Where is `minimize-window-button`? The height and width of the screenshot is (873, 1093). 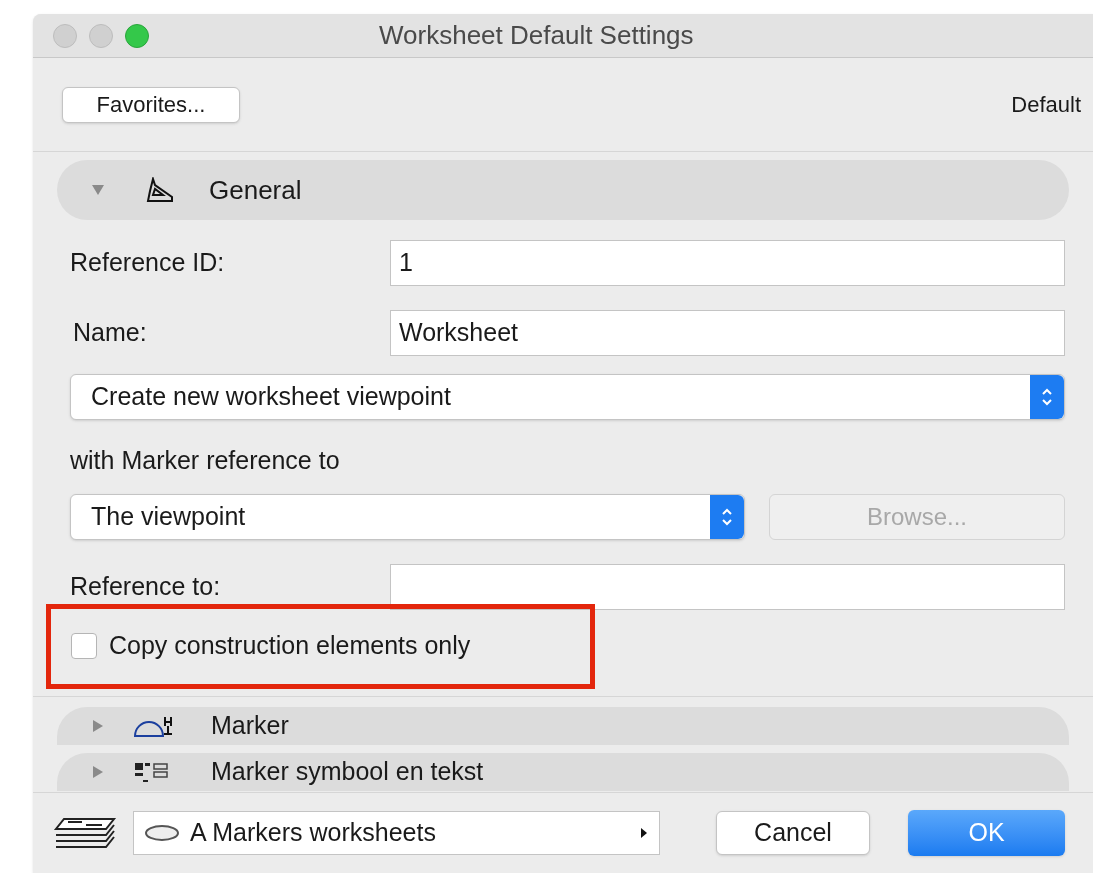
minimize-window-button is located at coordinates (101, 35).